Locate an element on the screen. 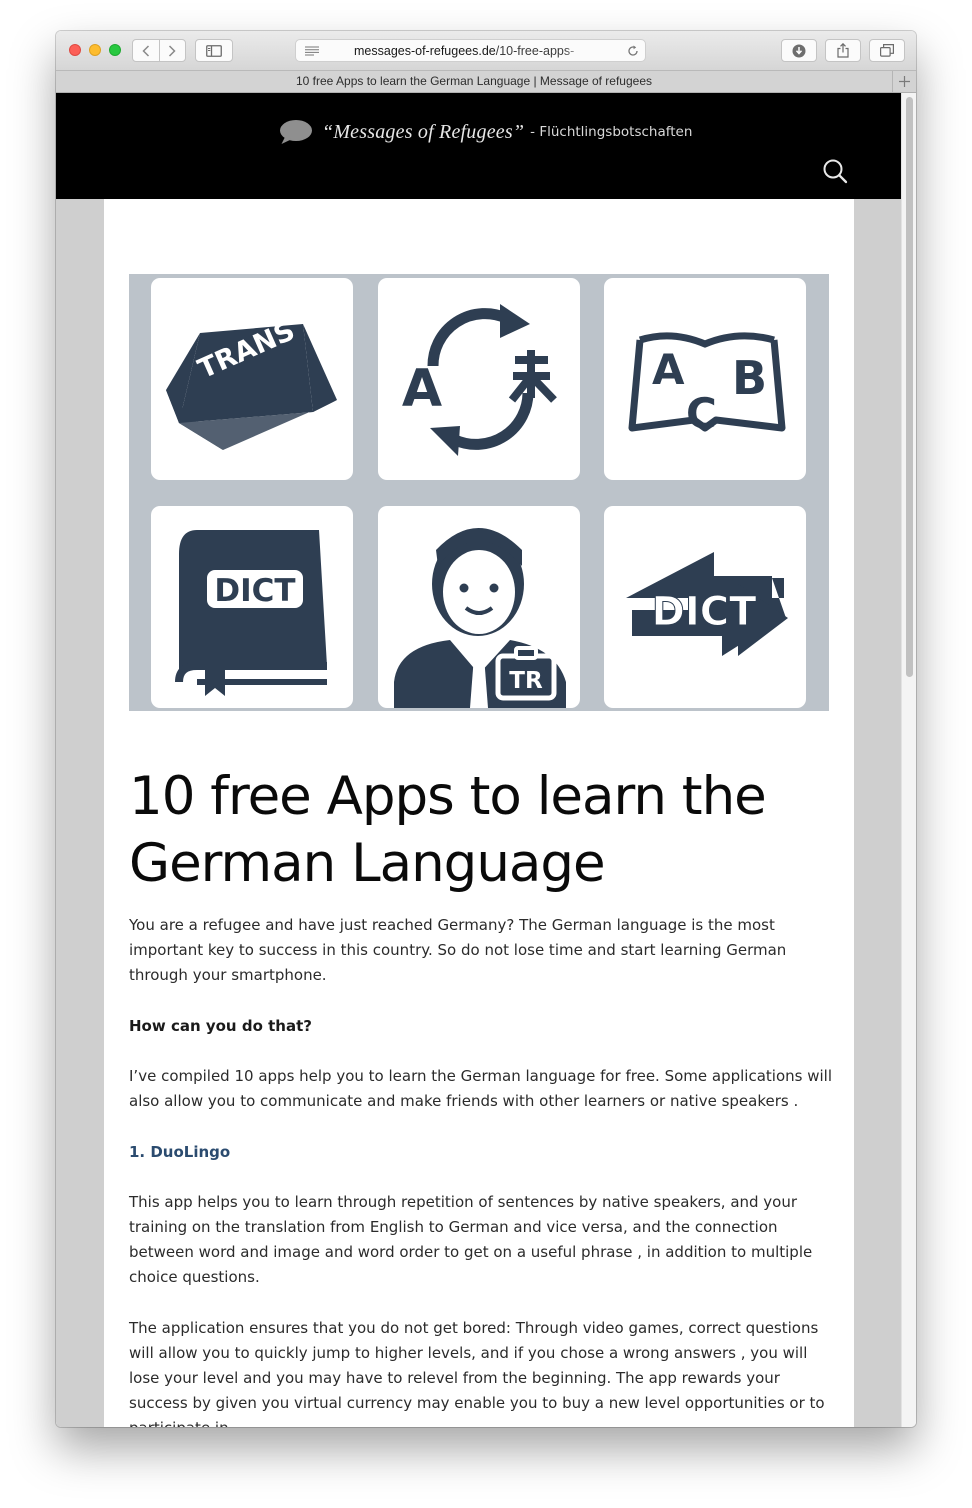 This screenshot has width=972, height=1508. tile-translate-arrows: A is located at coordinates (479, 379).